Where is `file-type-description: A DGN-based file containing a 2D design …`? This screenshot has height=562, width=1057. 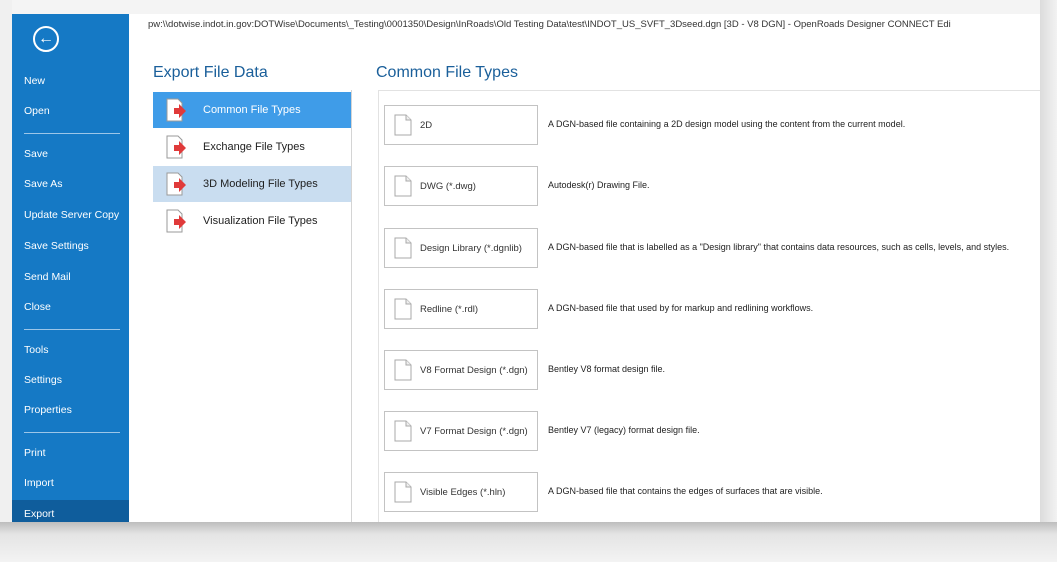 file-type-description: A DGN-based file containing a 2D design … is located at coordinates (727, 124).